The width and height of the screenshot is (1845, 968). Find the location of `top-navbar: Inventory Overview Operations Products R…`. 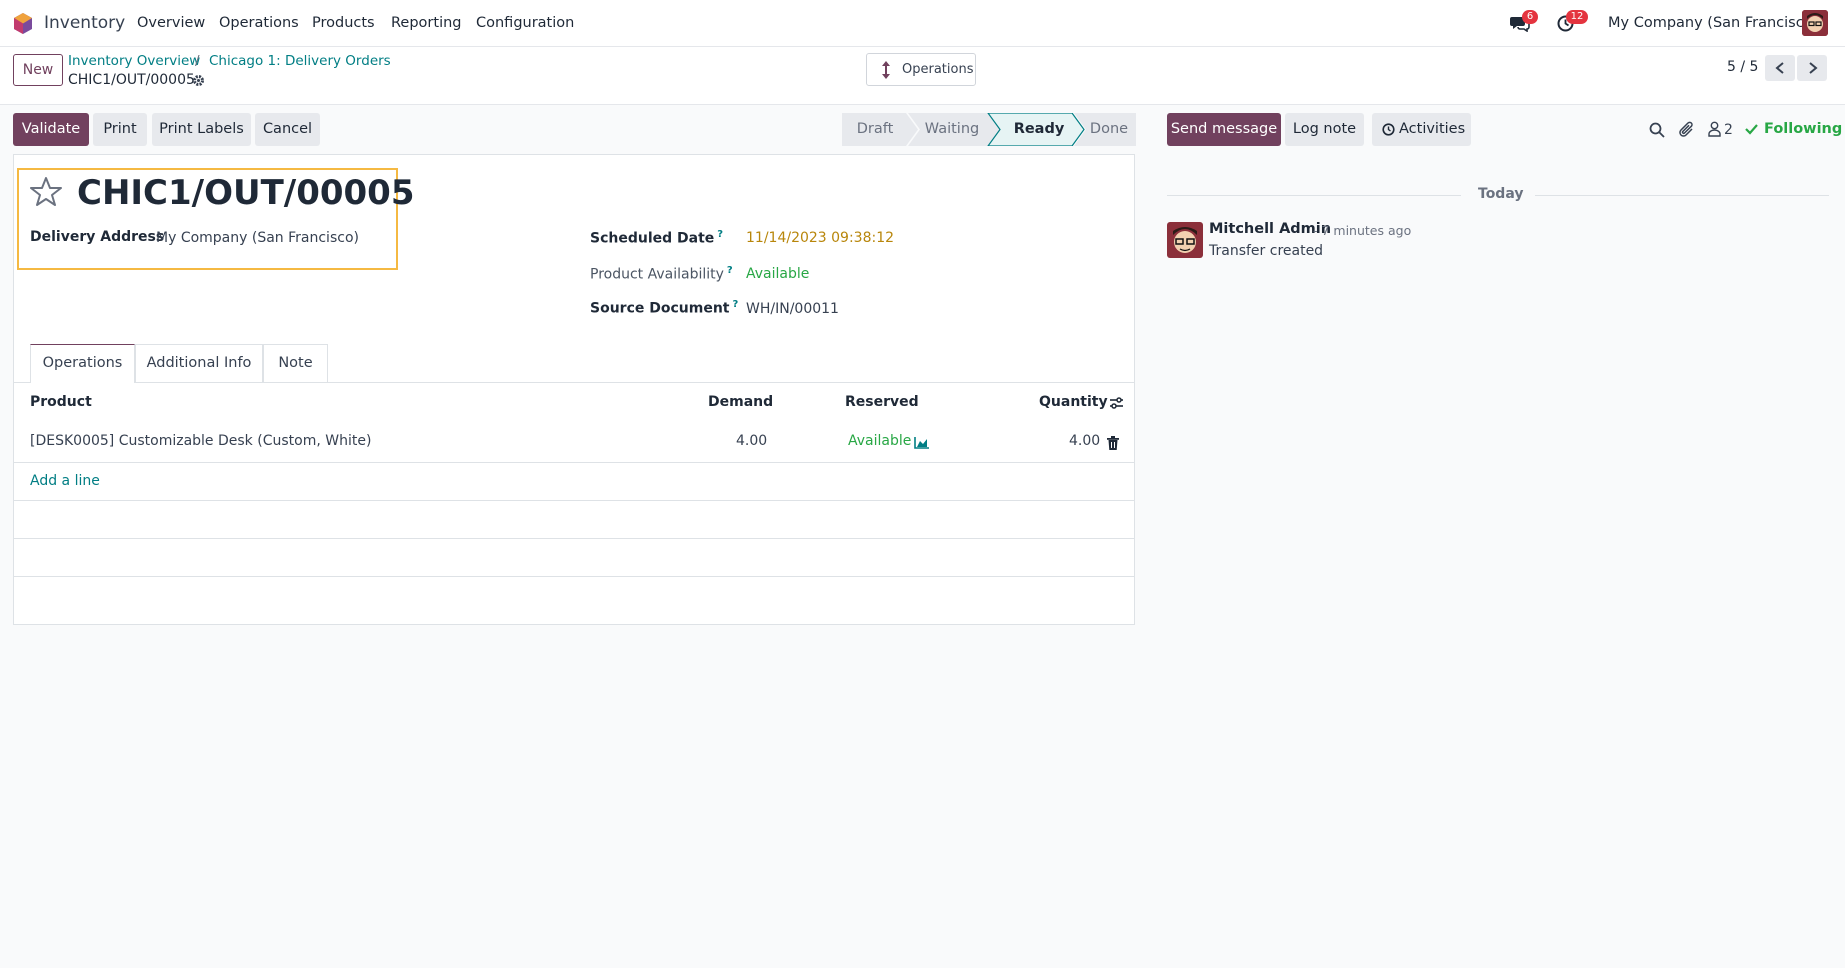

top-navbar: Inventory Overview Operations Products R… is located at coordinates (922, 23).